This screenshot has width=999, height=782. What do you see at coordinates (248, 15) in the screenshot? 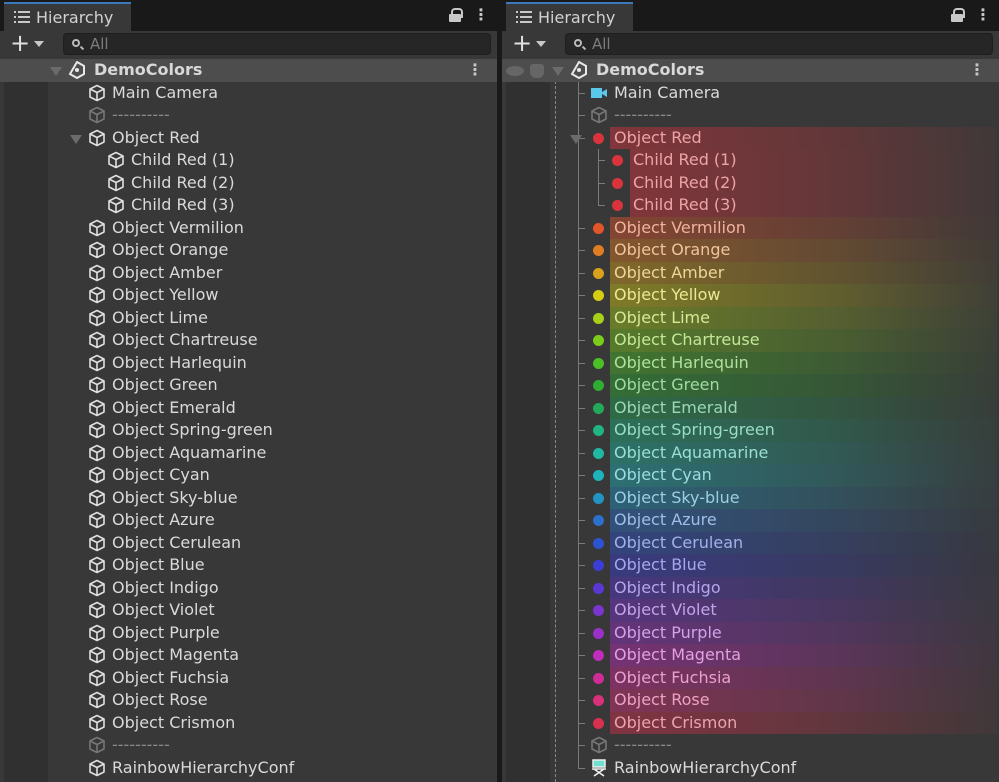
I see `tab-bar: Hierarchy ⋮` at bounding box center [248, 15].